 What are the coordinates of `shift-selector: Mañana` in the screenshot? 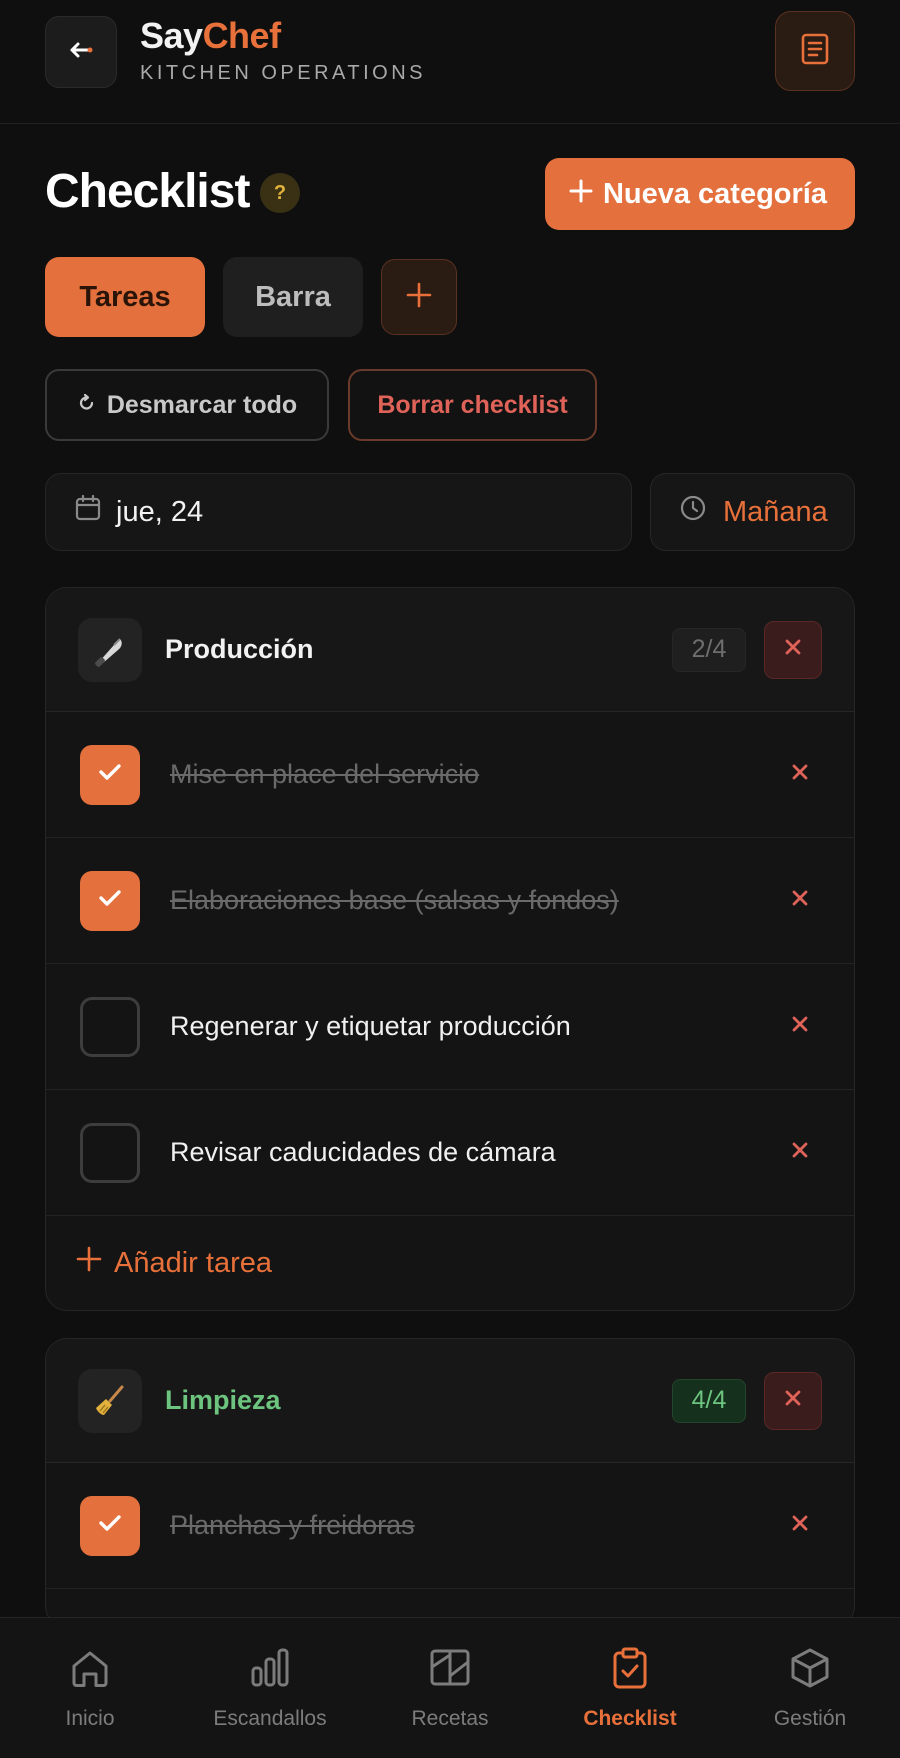 It's located at (752, 512).